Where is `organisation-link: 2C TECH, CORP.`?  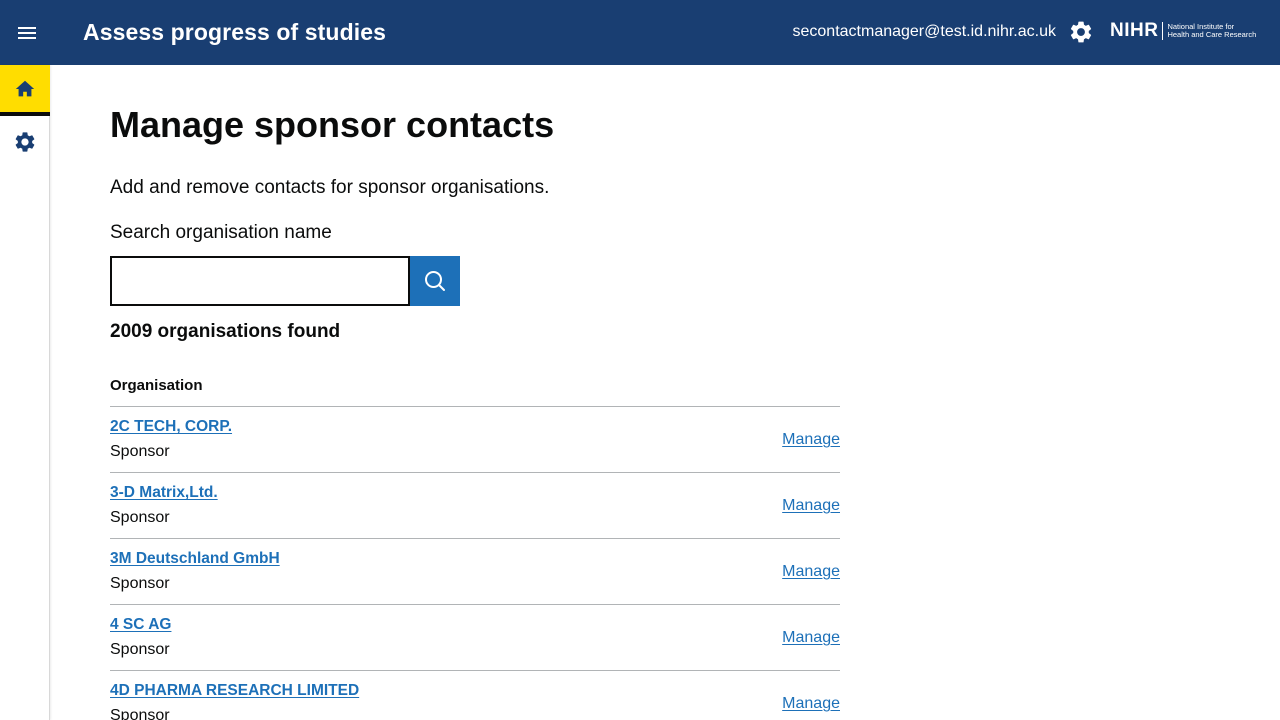
organisation-link: 2C TECH, CORP. is located at coordinates (171, 427).